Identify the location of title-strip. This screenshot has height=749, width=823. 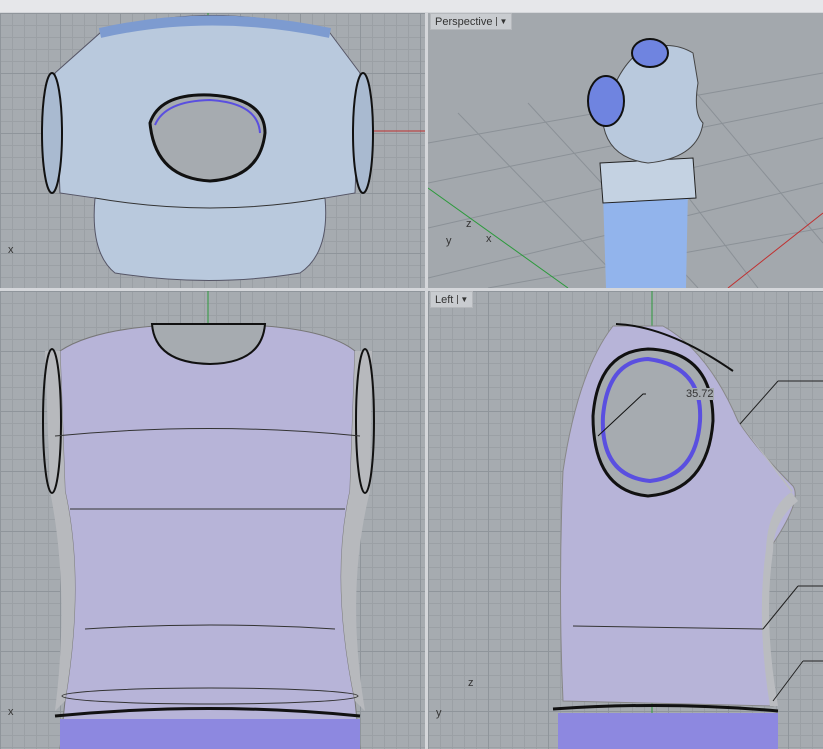
(411, 6).